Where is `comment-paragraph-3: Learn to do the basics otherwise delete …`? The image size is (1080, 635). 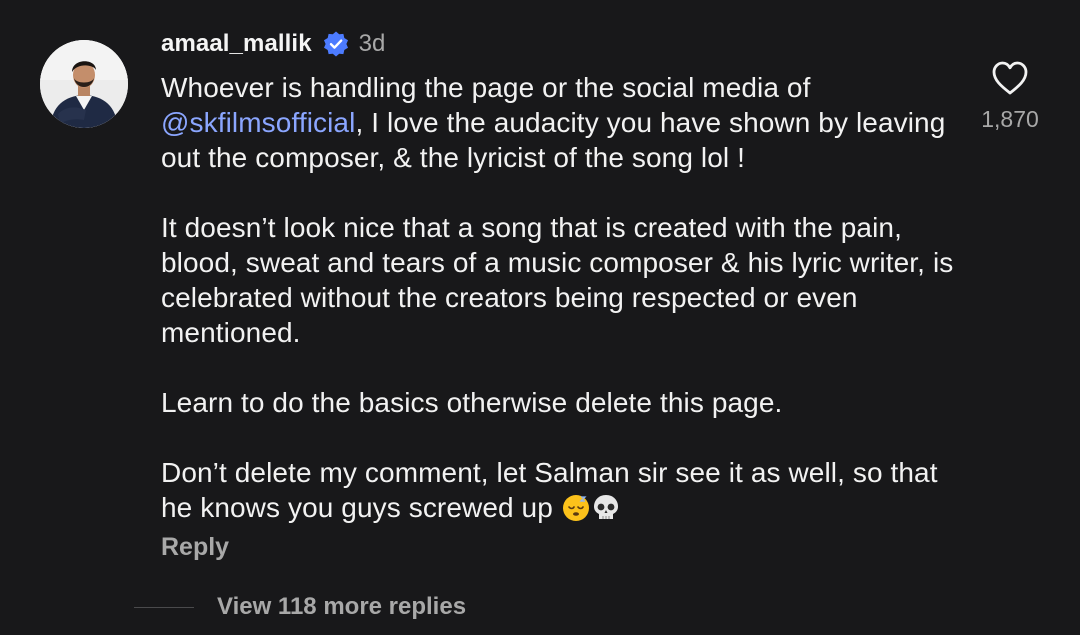
comment-paragraph-3: Learn to do the basics otherwise delete … is located at coordinates (472, 402).